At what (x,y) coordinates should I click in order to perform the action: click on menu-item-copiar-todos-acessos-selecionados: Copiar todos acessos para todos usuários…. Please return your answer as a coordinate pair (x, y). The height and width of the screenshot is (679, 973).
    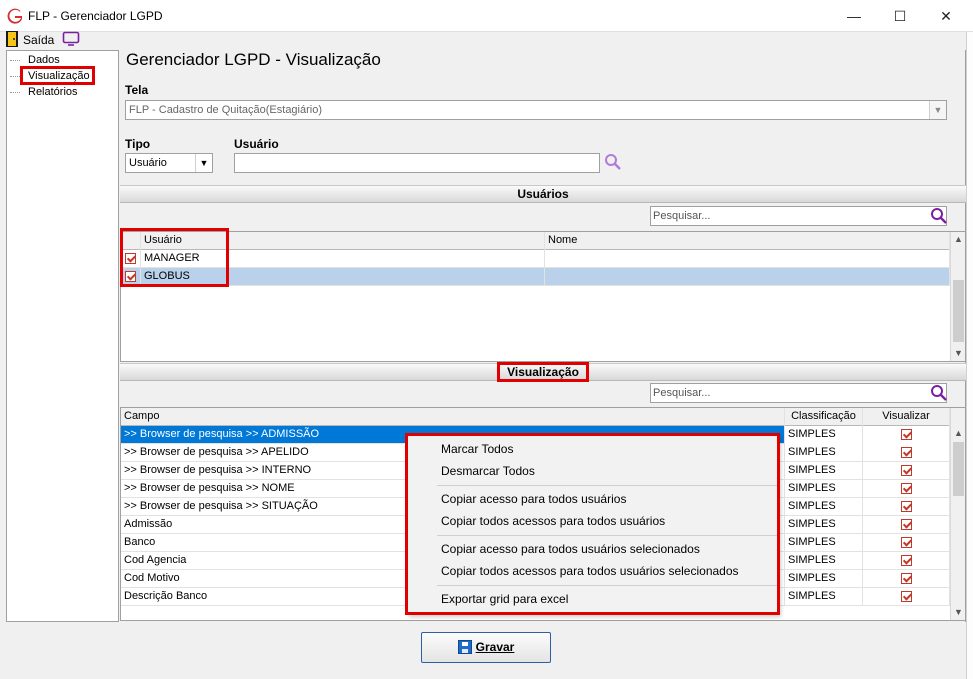
    Looking at the image, I should click on (590, 571).